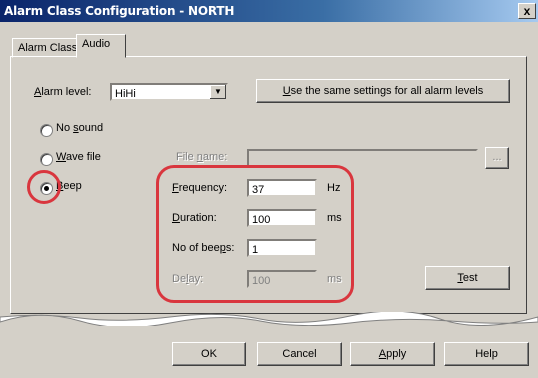 The height and width of the screenshot is (378, 538). I want to click on ok-button: OK, so click(209, 354).